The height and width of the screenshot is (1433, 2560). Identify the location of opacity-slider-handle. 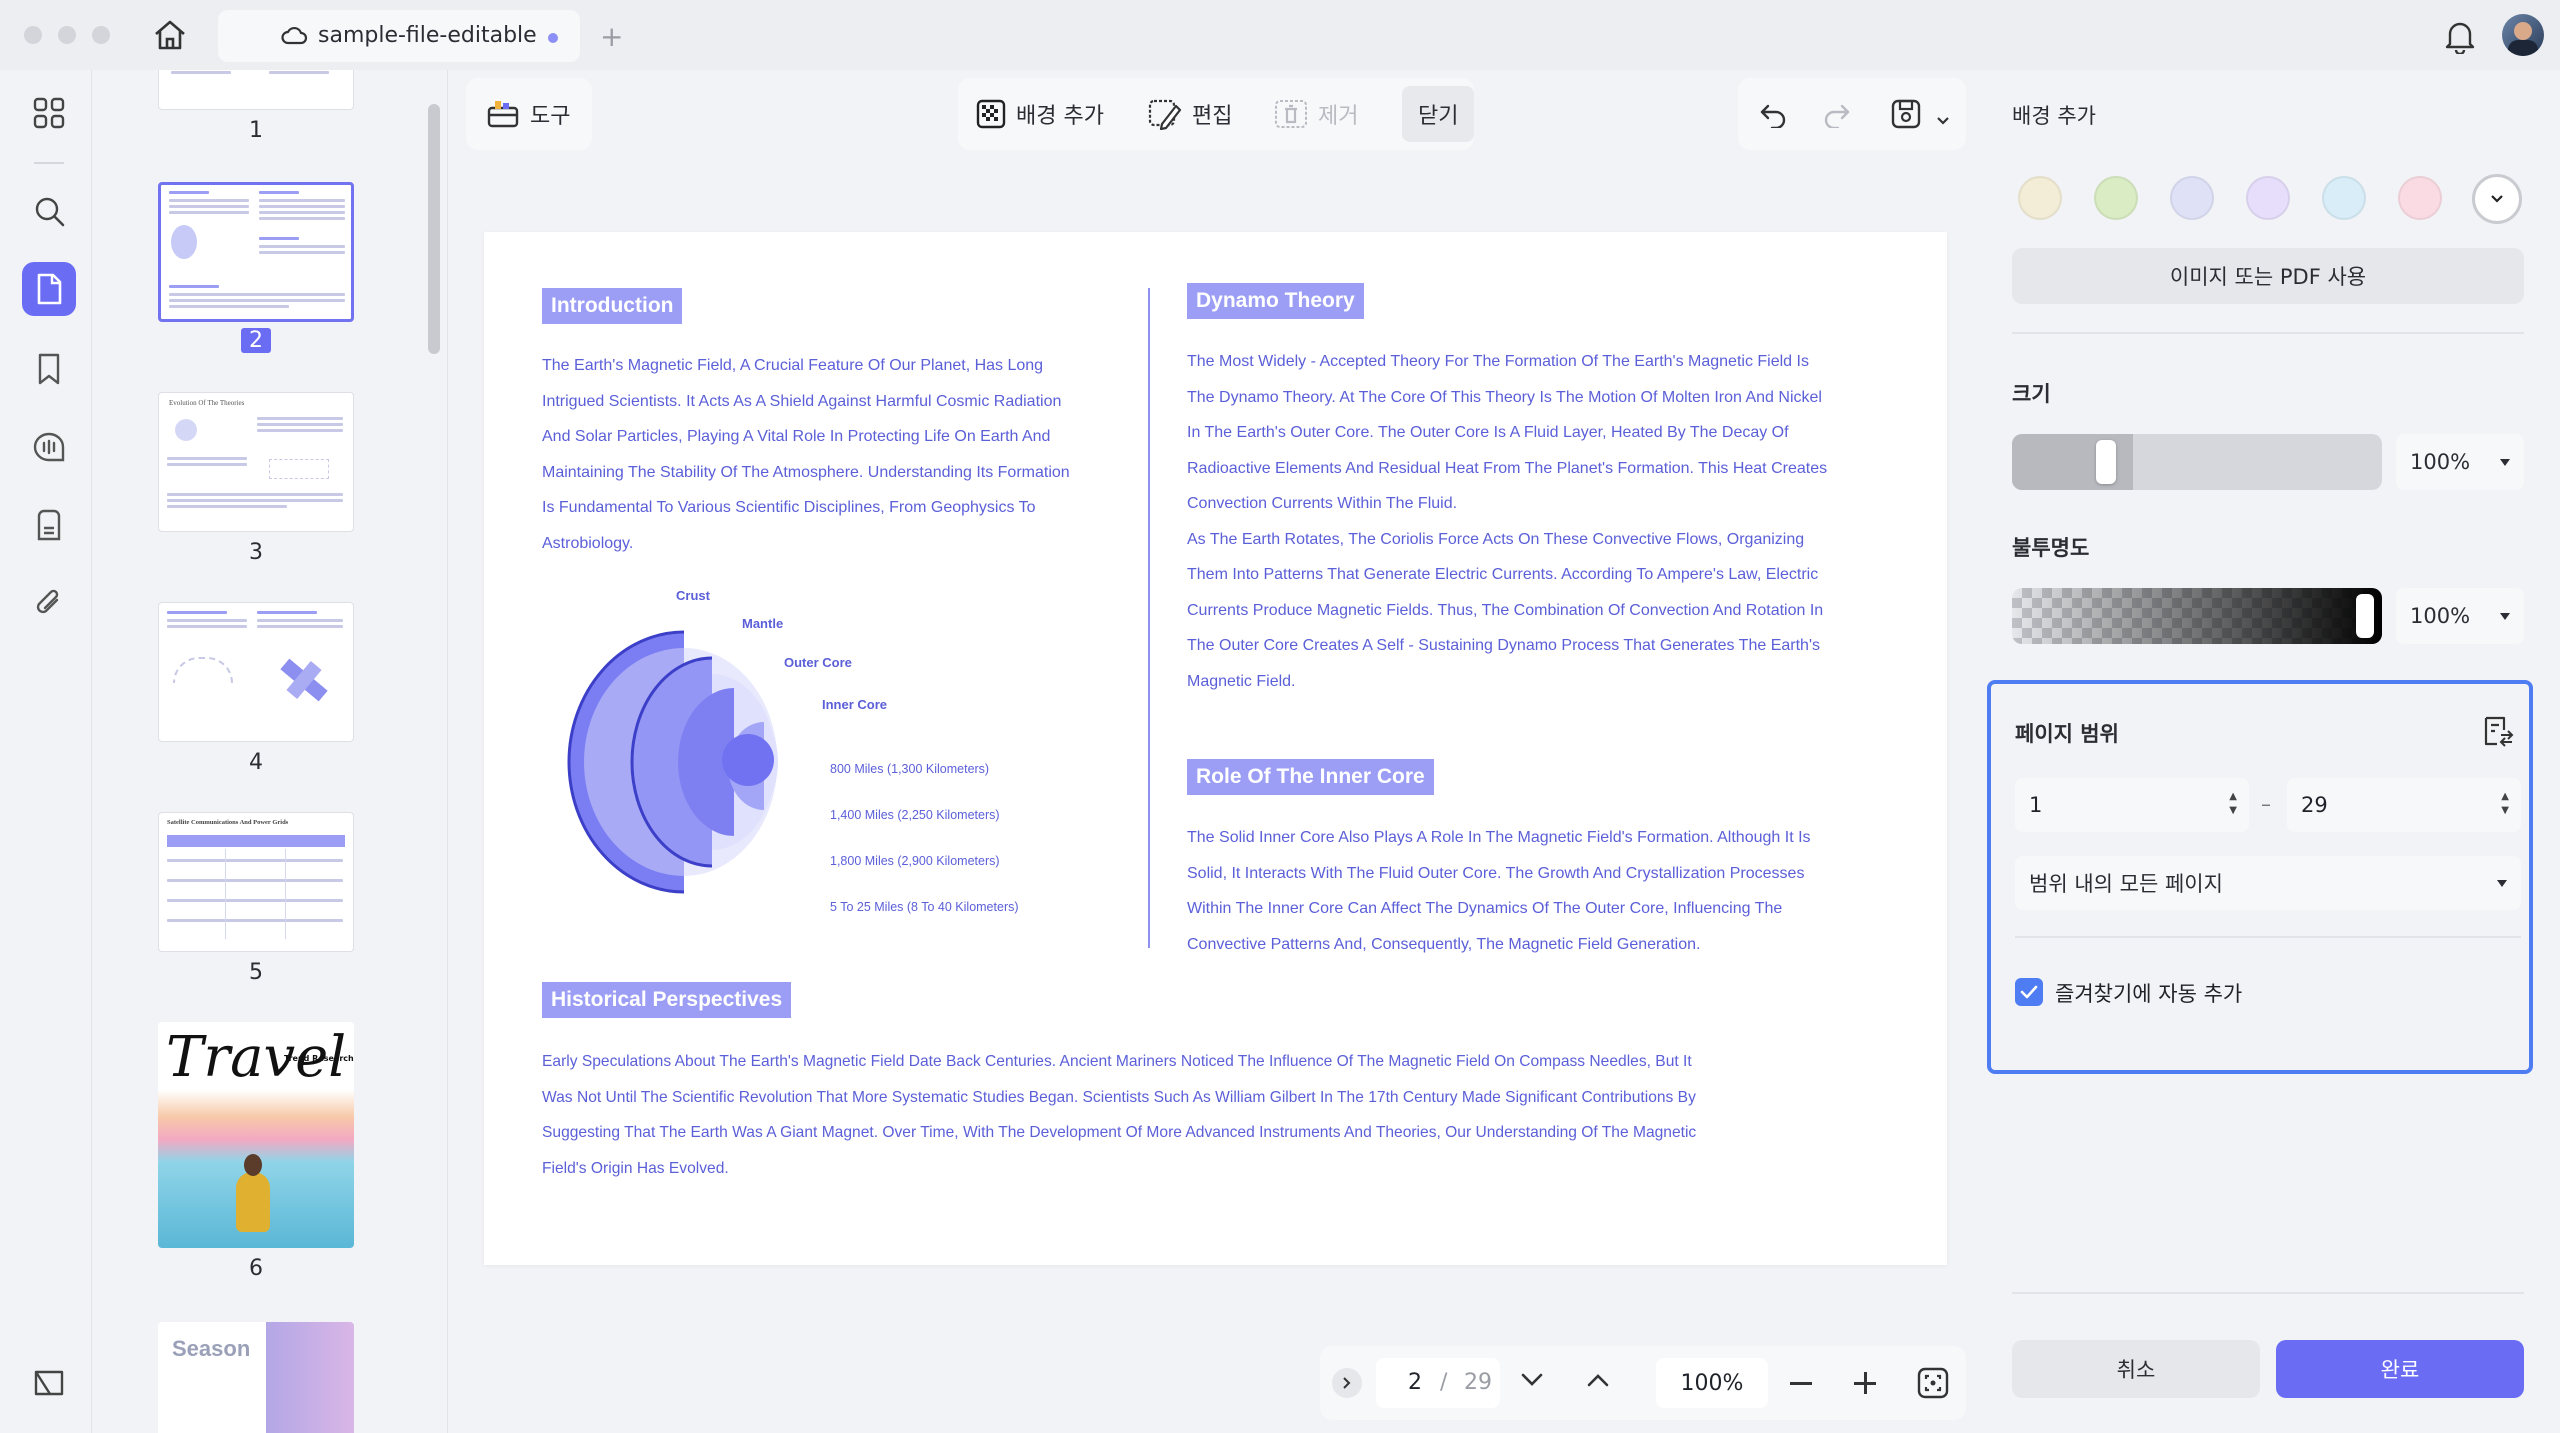
(2365, 616).